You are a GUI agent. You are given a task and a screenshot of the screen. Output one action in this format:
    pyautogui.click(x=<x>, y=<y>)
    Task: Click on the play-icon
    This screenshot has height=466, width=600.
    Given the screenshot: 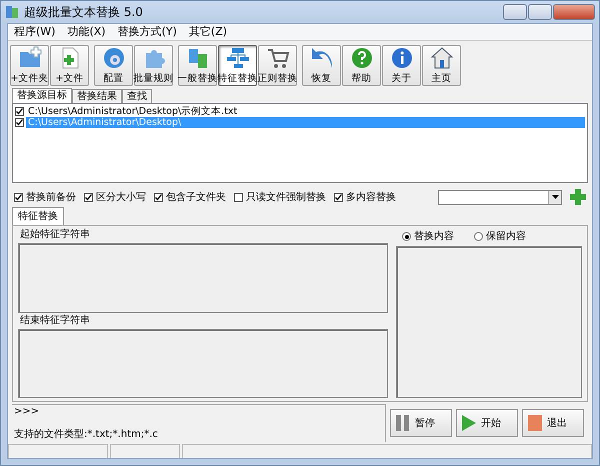 What is the action you would take?
    pyautogui.click(x=469, y=423)
    